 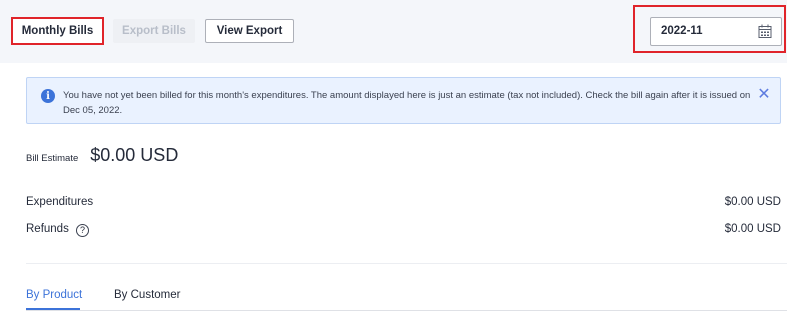 What do you see at coordinates (47, 229) in the screenshot?
I see `refunds-label: Refunds` at bounding box center [47, 229].